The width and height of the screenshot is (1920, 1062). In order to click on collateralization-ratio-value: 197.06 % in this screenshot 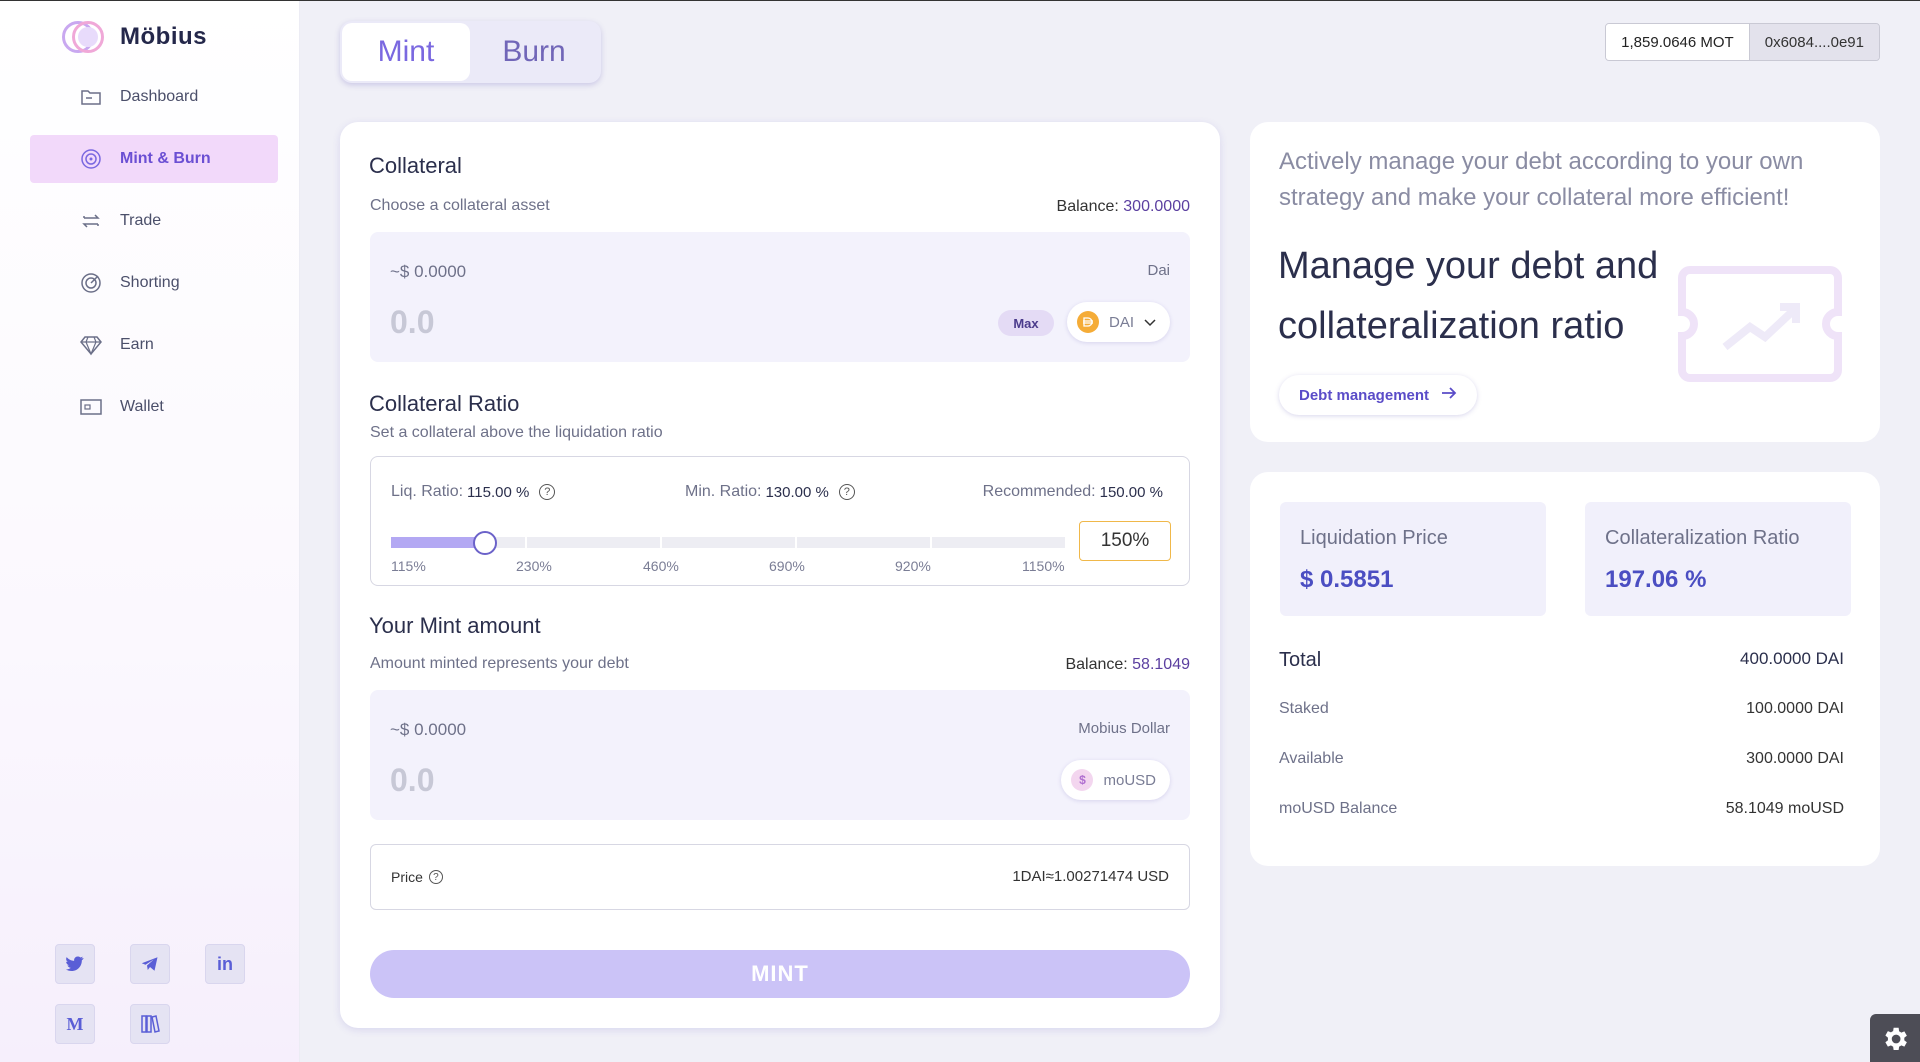, I will do `click(1656, 579)`.